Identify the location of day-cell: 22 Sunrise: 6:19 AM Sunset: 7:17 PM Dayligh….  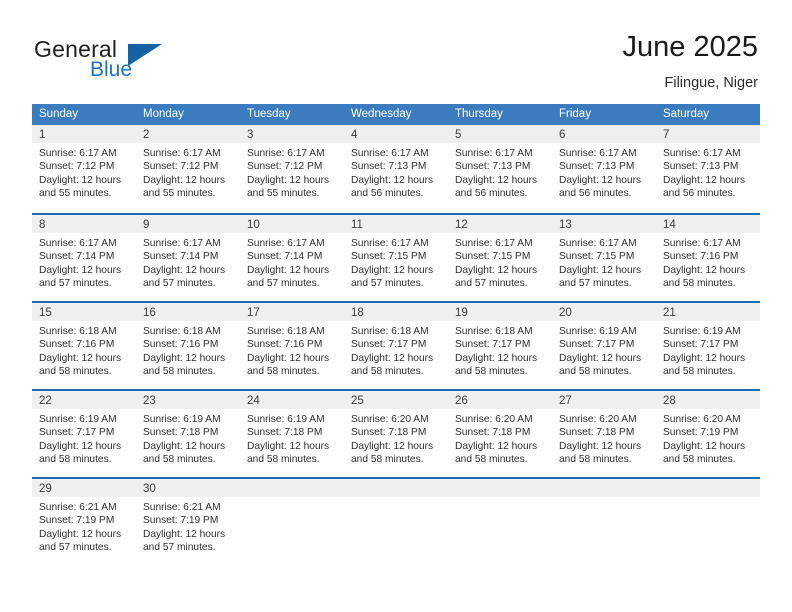
(84, 434).